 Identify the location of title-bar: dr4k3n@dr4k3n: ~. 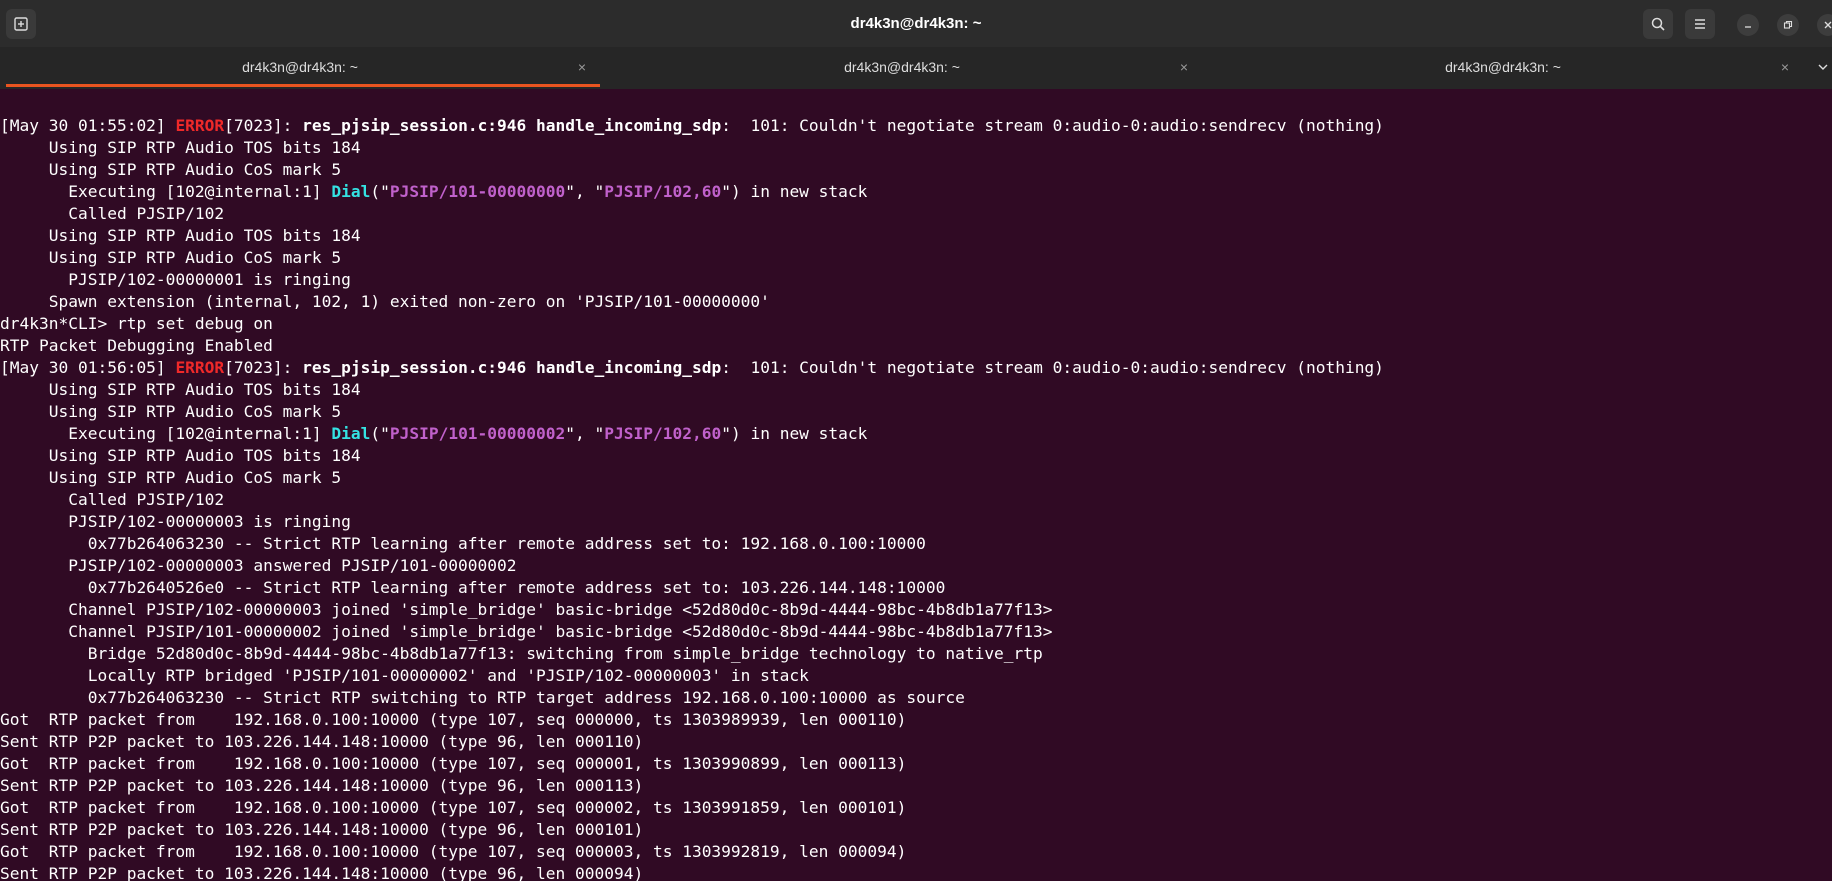
(916, 23).